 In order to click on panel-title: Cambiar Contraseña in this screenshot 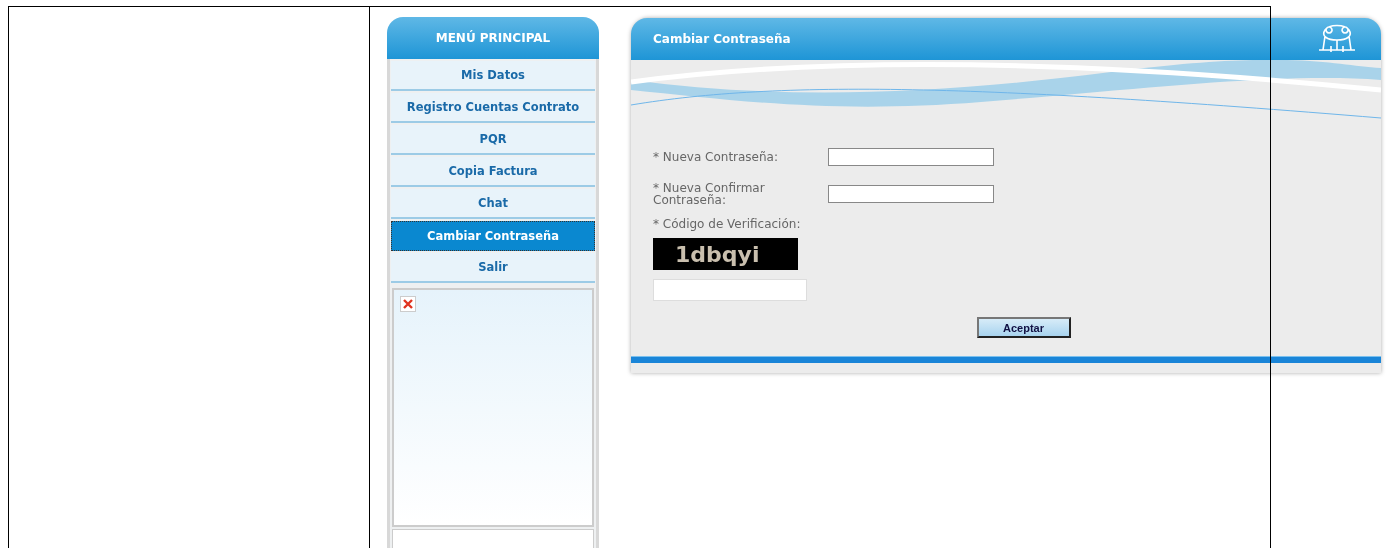, I will do `click(722, 39)`.